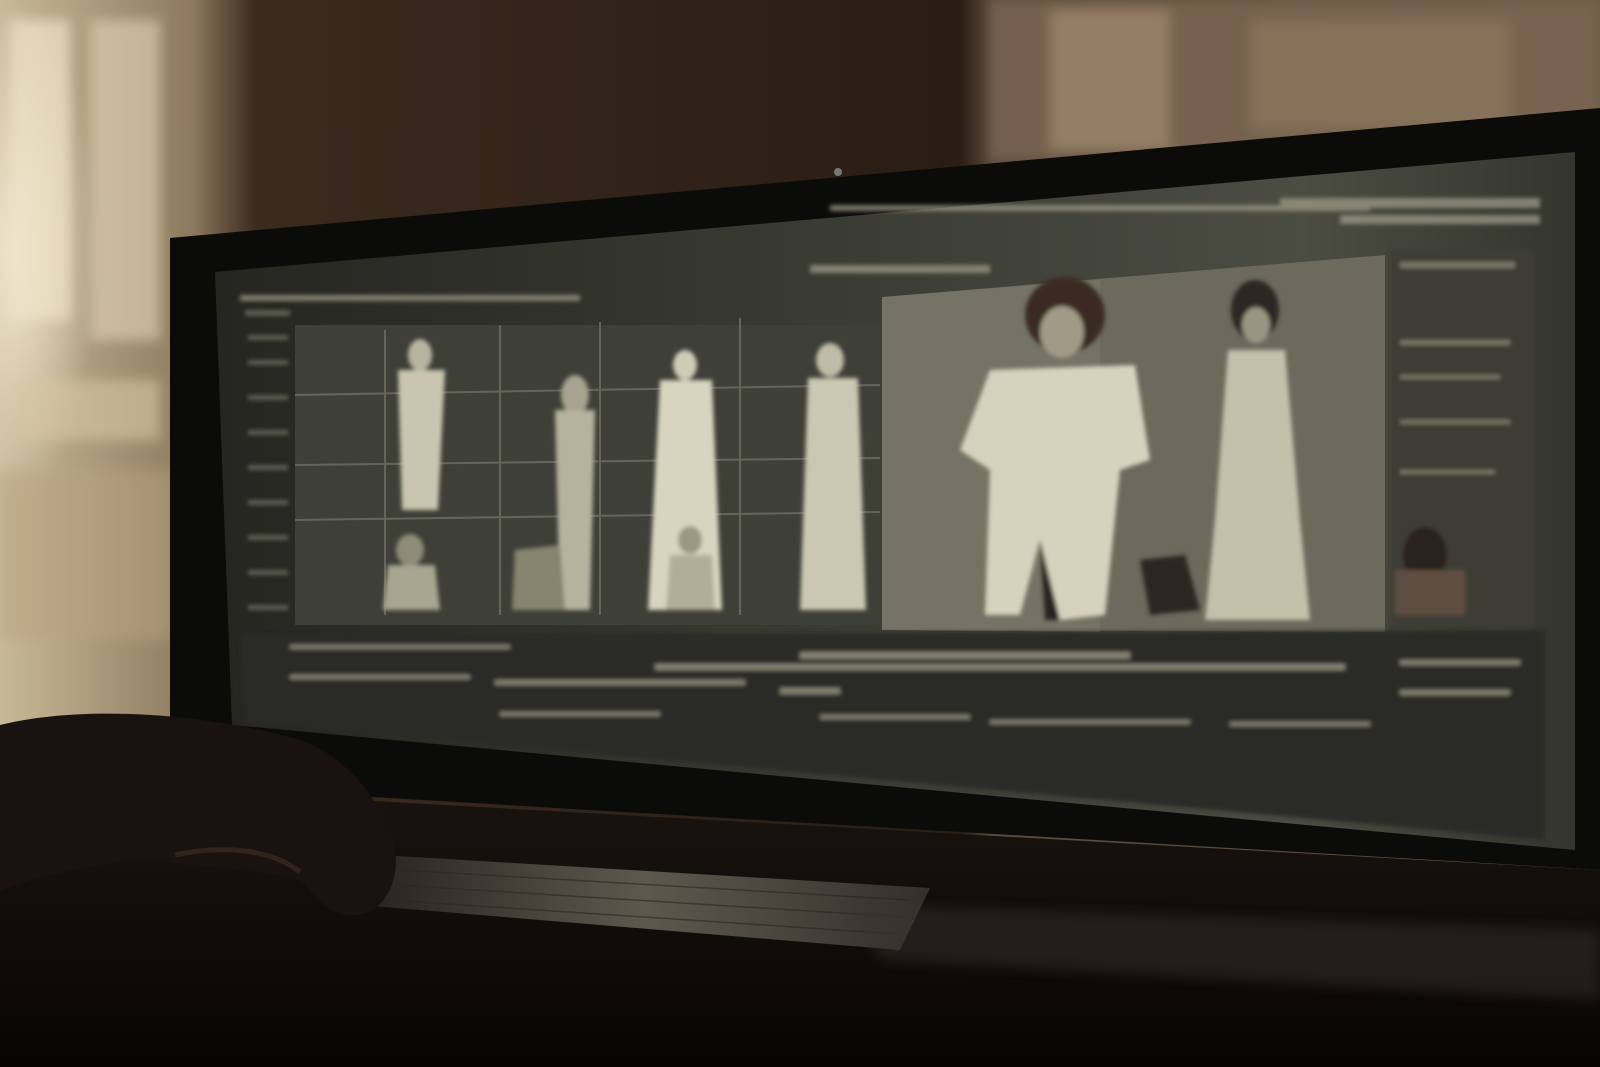  I want to click on right-panel, so click(1462, 440).